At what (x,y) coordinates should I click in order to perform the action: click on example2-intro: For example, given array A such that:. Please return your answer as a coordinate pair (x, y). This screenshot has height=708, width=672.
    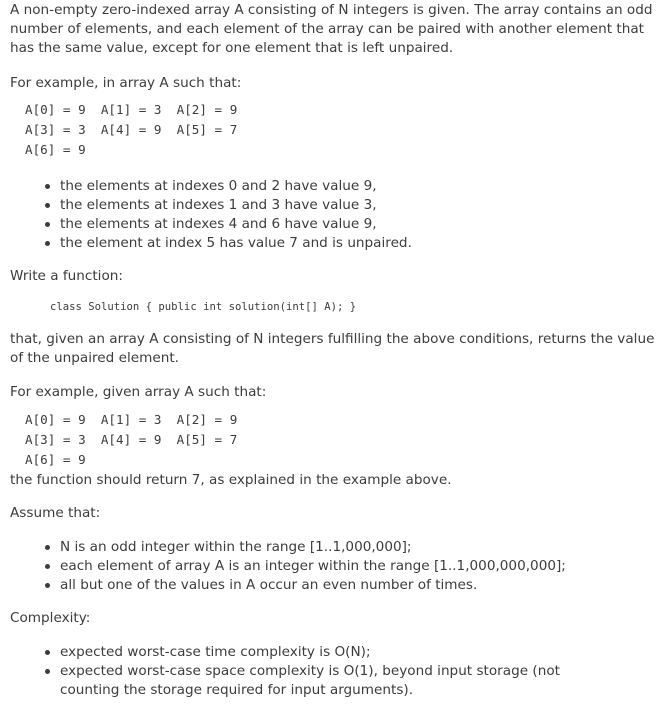
    Looking at the image, I should click on (138, 392).